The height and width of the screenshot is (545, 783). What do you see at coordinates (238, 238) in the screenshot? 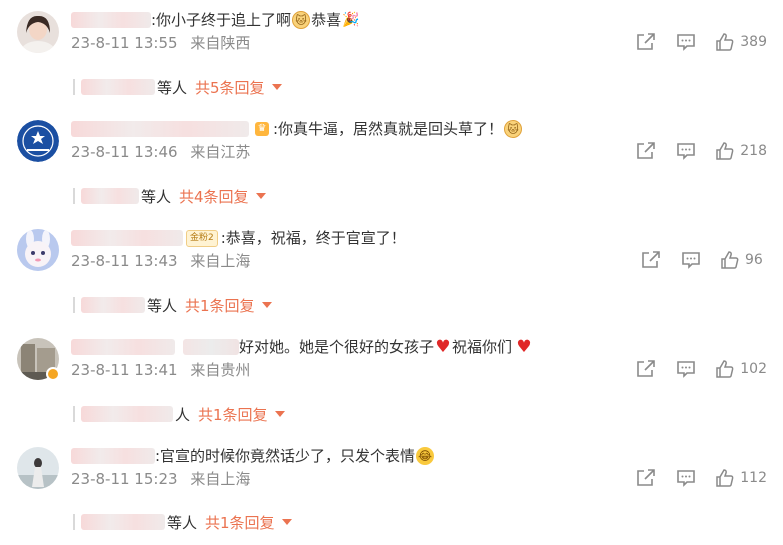
I see `comment-text: 金粉2 :恭喜，祝福，终于官宣了！` at bounding box center [238, 238].